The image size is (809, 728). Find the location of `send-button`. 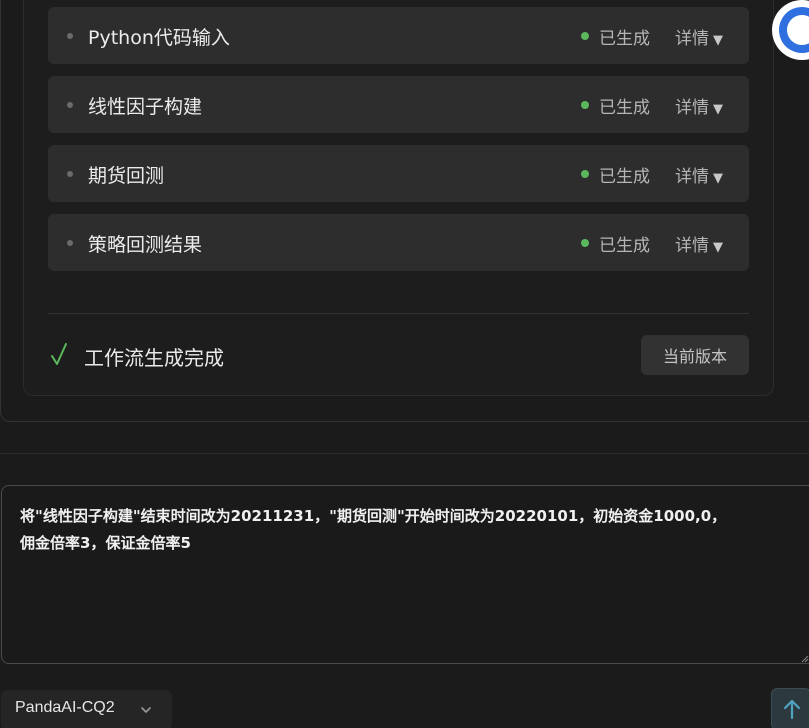

send-button is located at coordinates (790, 708).